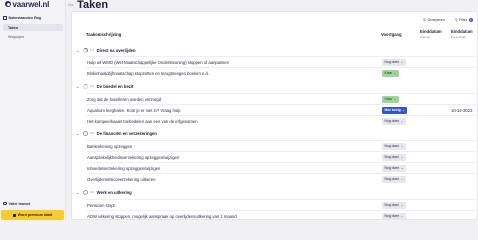 The height and width of the screenshot is (240, 478). What do you see at coordinates (13, 27) in the screenshot?
I see `sidebar-item-label: Taken` at bounding box center [13, 27].